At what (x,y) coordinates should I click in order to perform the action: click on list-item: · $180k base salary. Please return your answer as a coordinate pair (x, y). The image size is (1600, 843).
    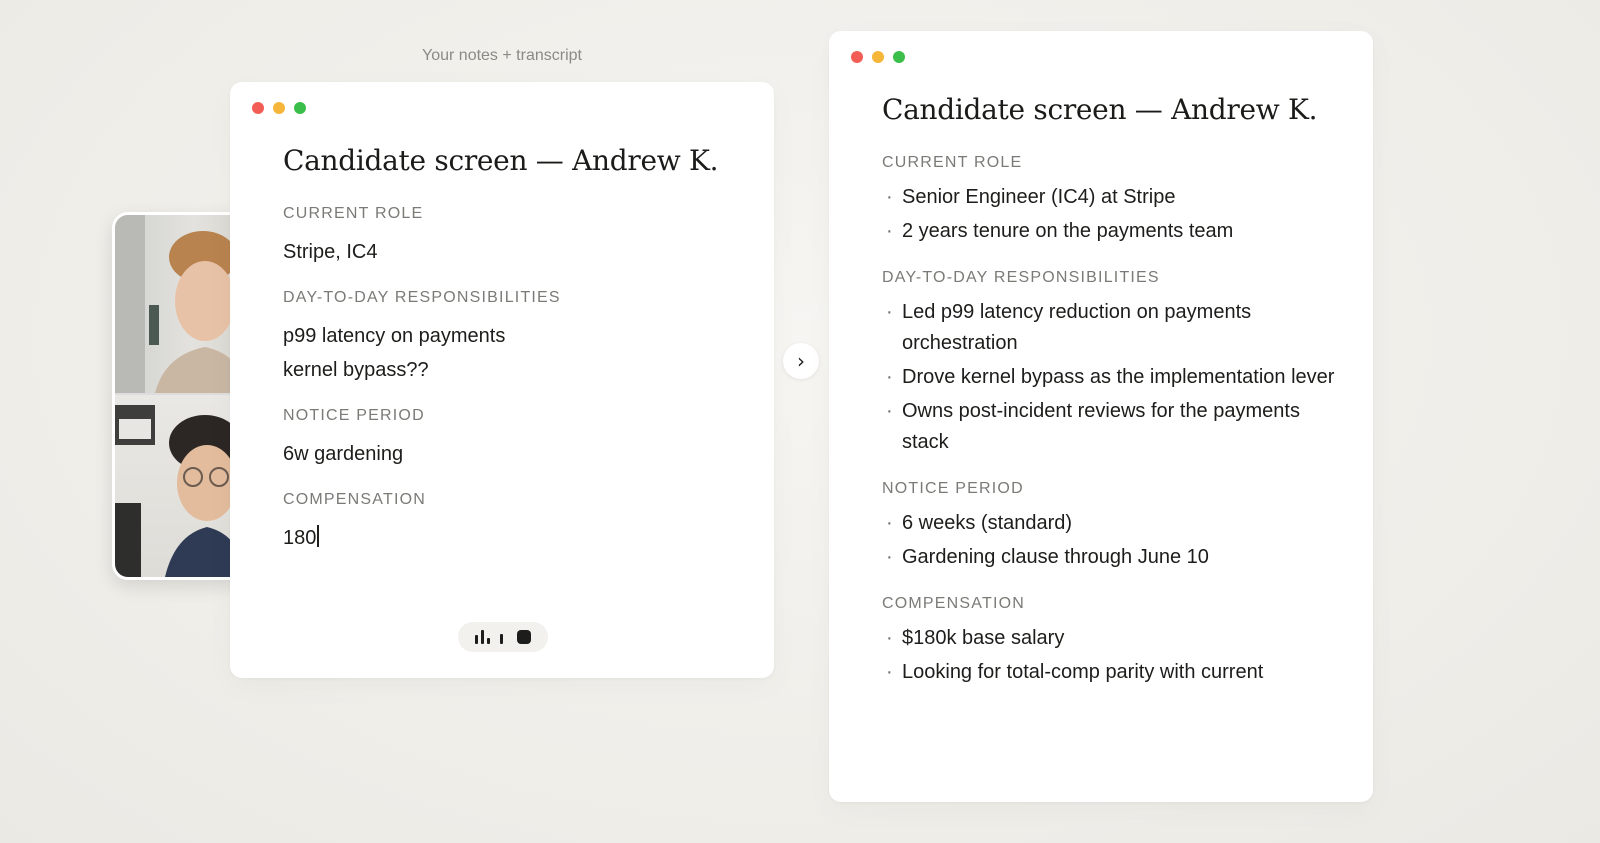
    Looking at the image, I should click on (1112, 638).